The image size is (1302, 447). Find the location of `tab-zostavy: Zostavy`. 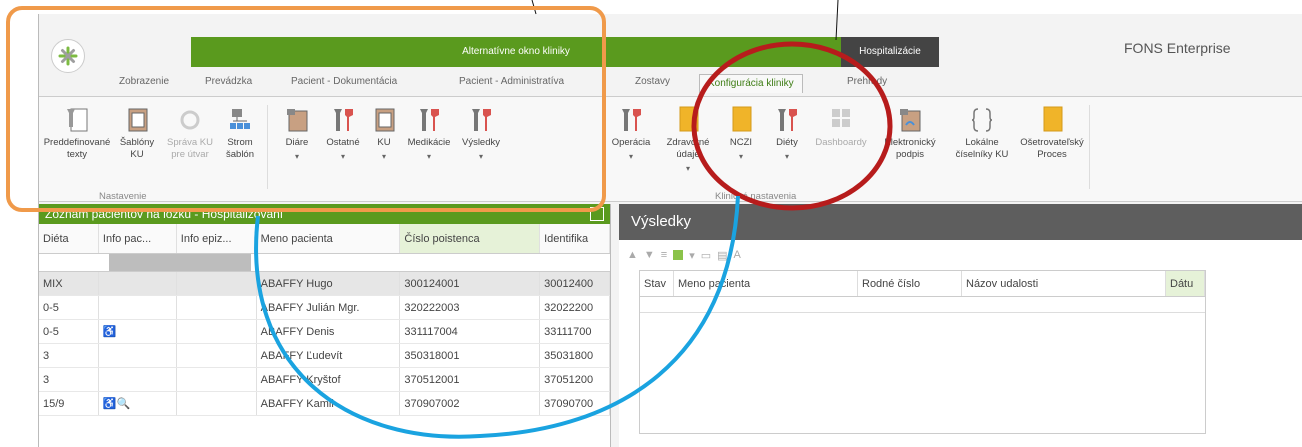

tab-zostavy: Zostavy is located at coordinates (652, 81).